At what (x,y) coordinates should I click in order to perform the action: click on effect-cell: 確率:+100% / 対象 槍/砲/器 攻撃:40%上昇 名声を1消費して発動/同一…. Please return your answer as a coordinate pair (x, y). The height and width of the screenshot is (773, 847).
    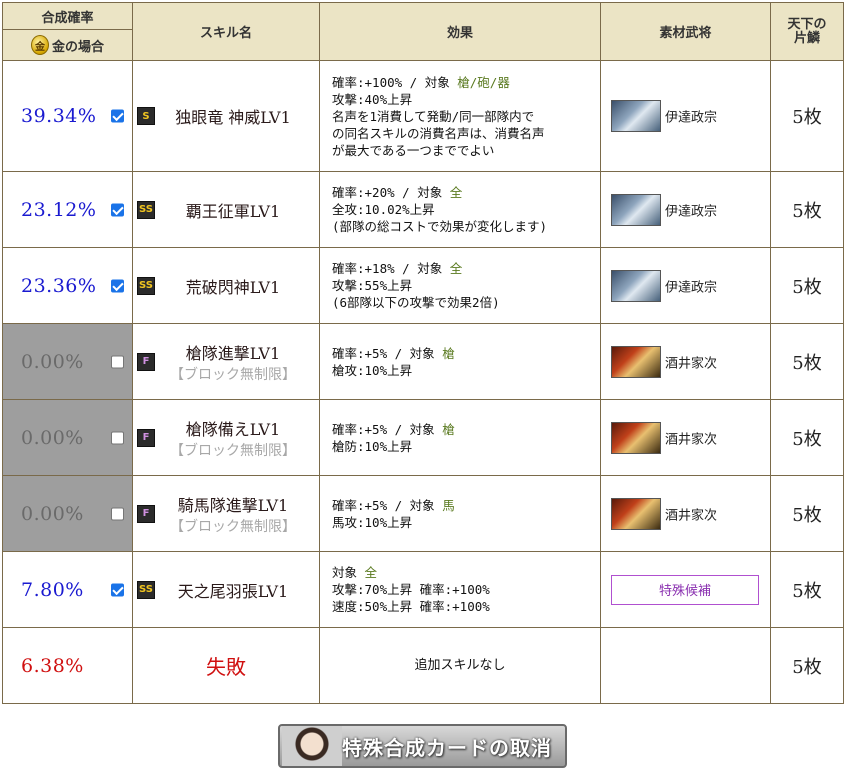
    Looking at the image, I should click on (460, 116).